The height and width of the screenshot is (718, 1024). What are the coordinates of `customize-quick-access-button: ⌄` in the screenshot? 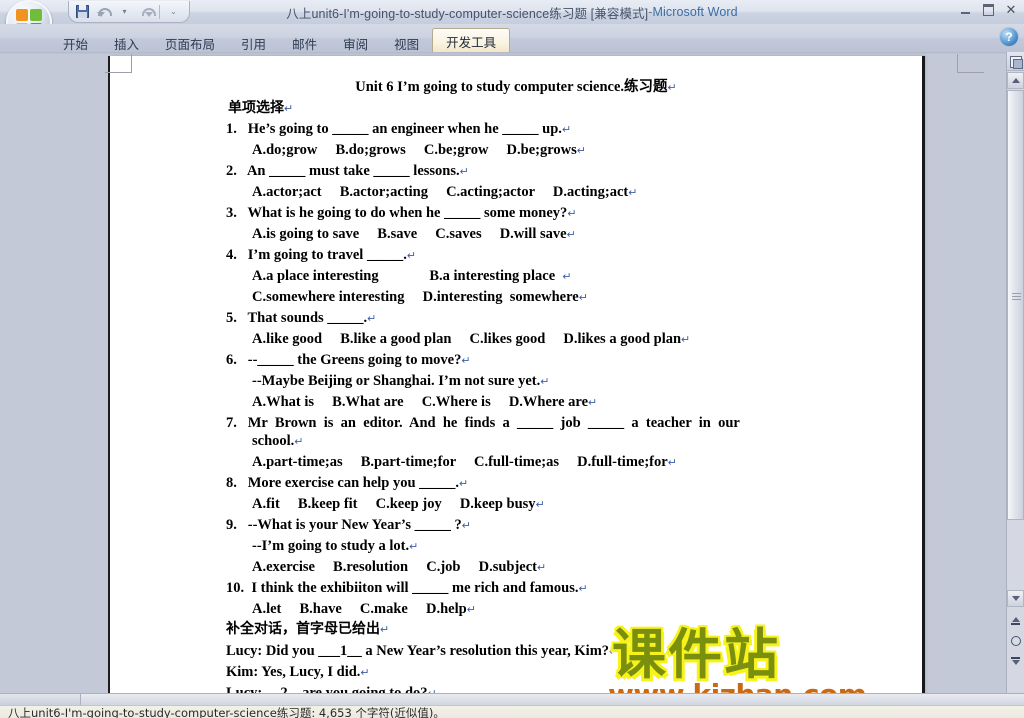 It's located at (173, 12).